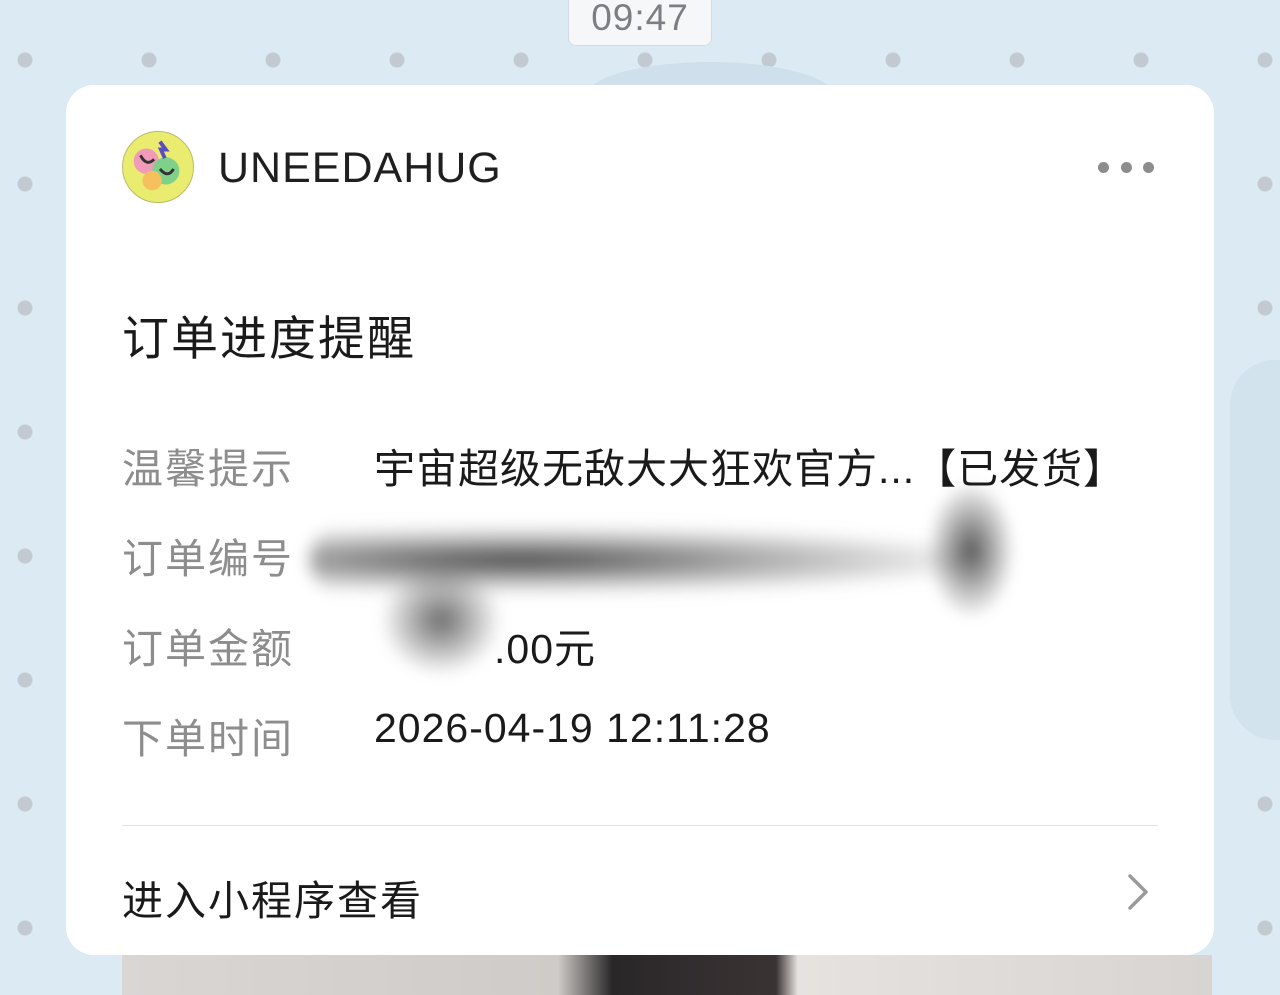  I want to click on divider, so click(640, 825).